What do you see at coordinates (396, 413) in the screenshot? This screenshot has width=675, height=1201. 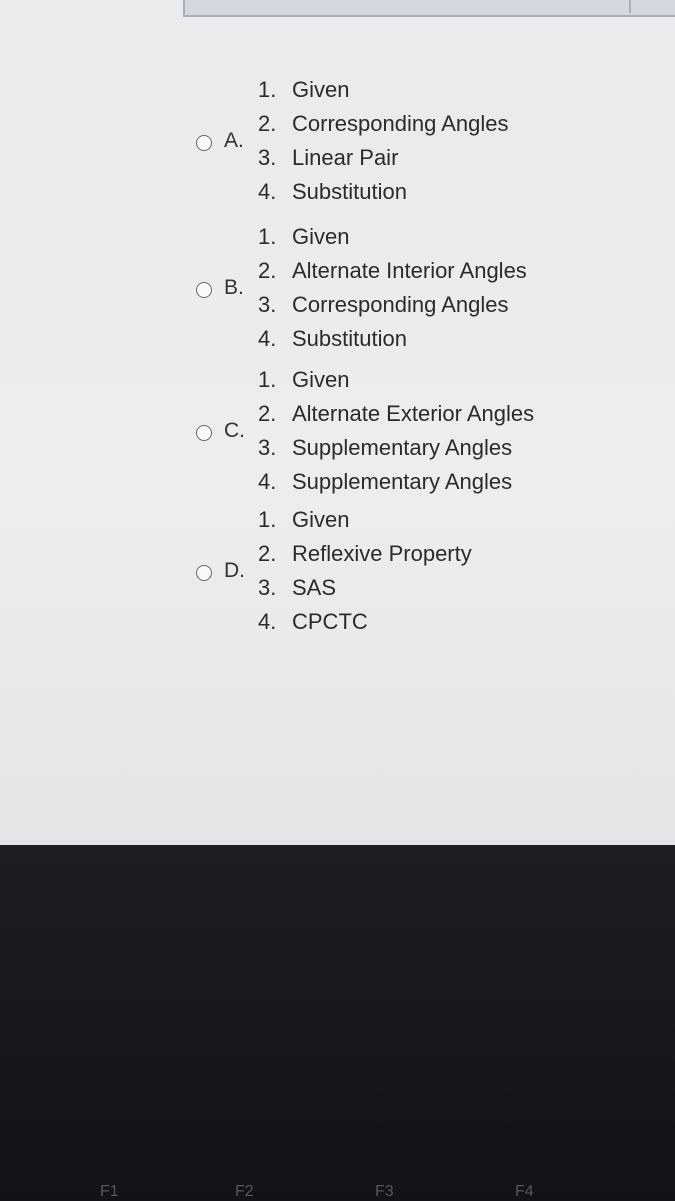 I see `proof-step: 2. Alternate Exterior Angles` at bounding box center [396, 413].